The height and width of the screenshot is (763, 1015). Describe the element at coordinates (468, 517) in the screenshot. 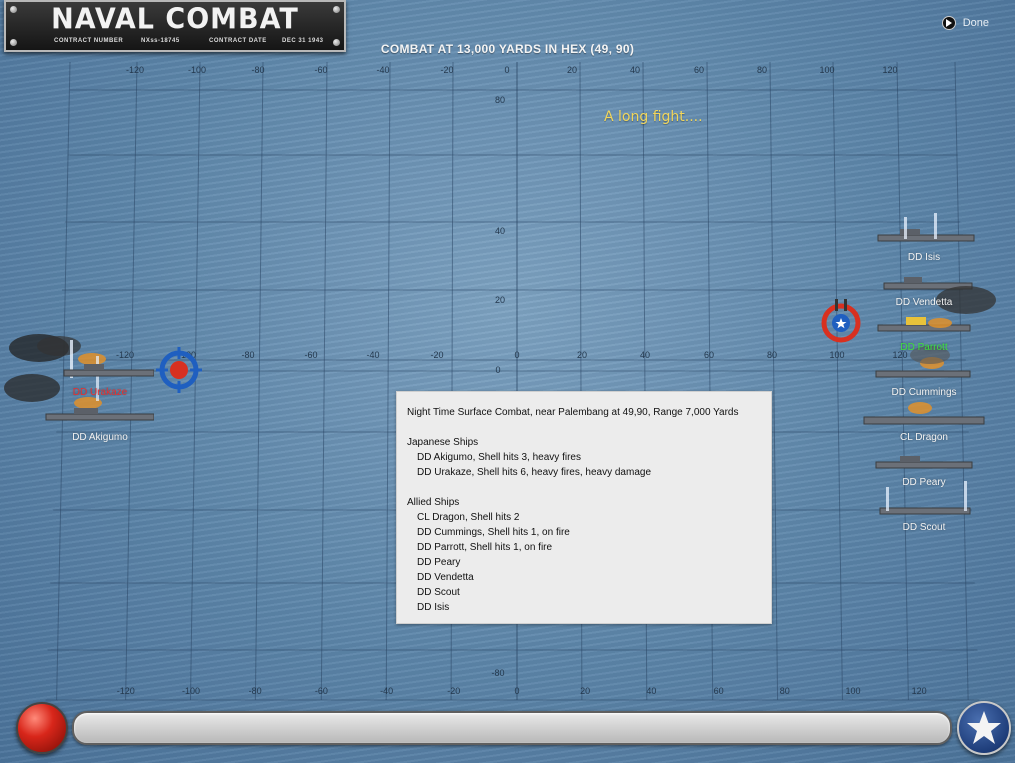

I see `report-line: CL Dragon, Shell hits 2` at that location.